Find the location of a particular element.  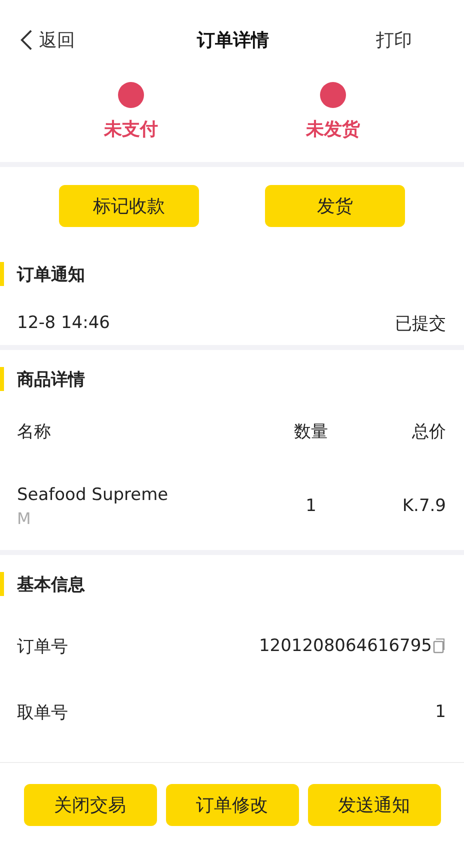

bottom-button: 发送通知 is located at coordinates (374, 805).